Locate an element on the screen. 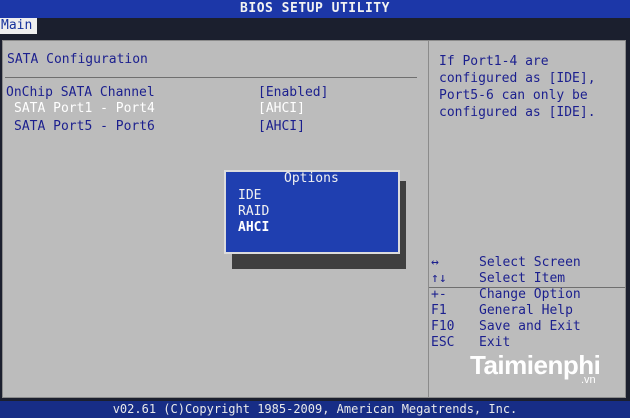 The image size is (630, 418). key-description: Exit is located at coordinates (495, 342).